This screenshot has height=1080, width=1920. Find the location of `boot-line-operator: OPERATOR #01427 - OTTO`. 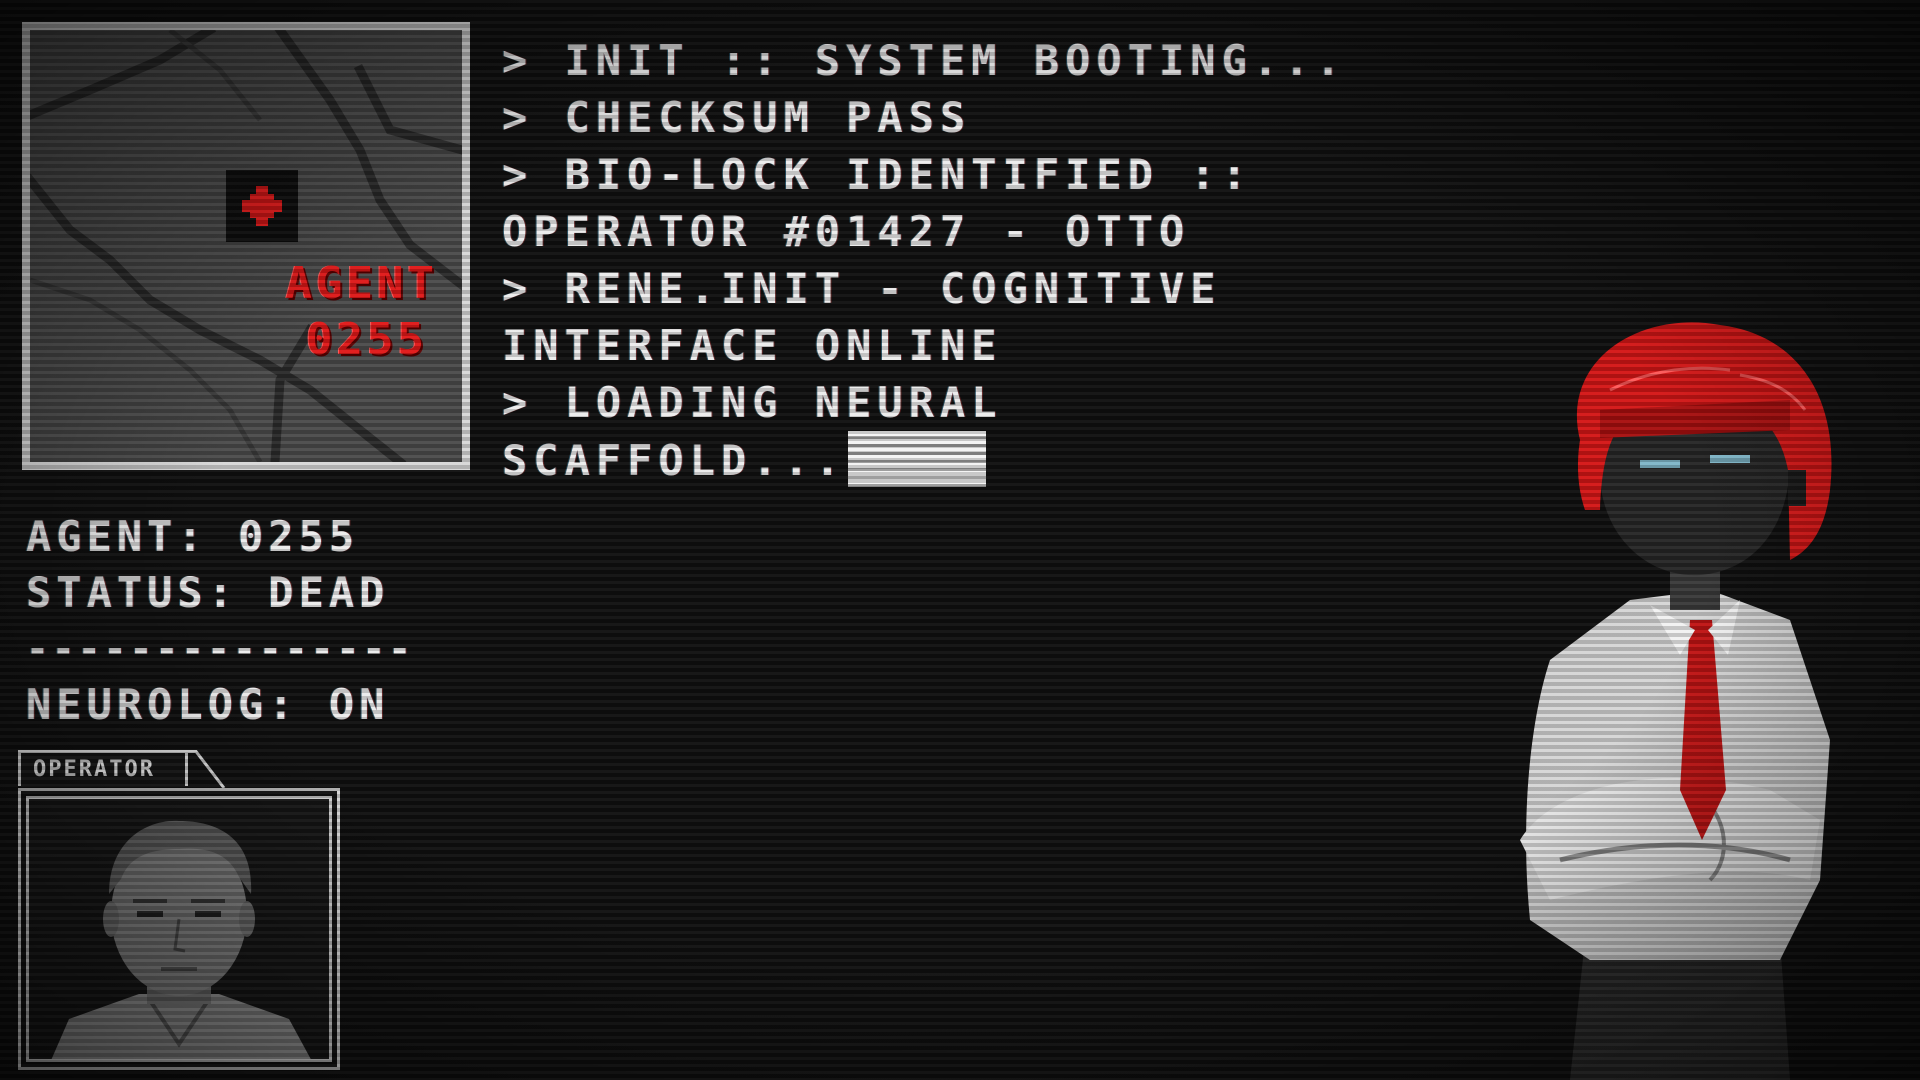

boot-line-operator: OPERATOR #01427 - OTTO is located at coordinates (846, 231).